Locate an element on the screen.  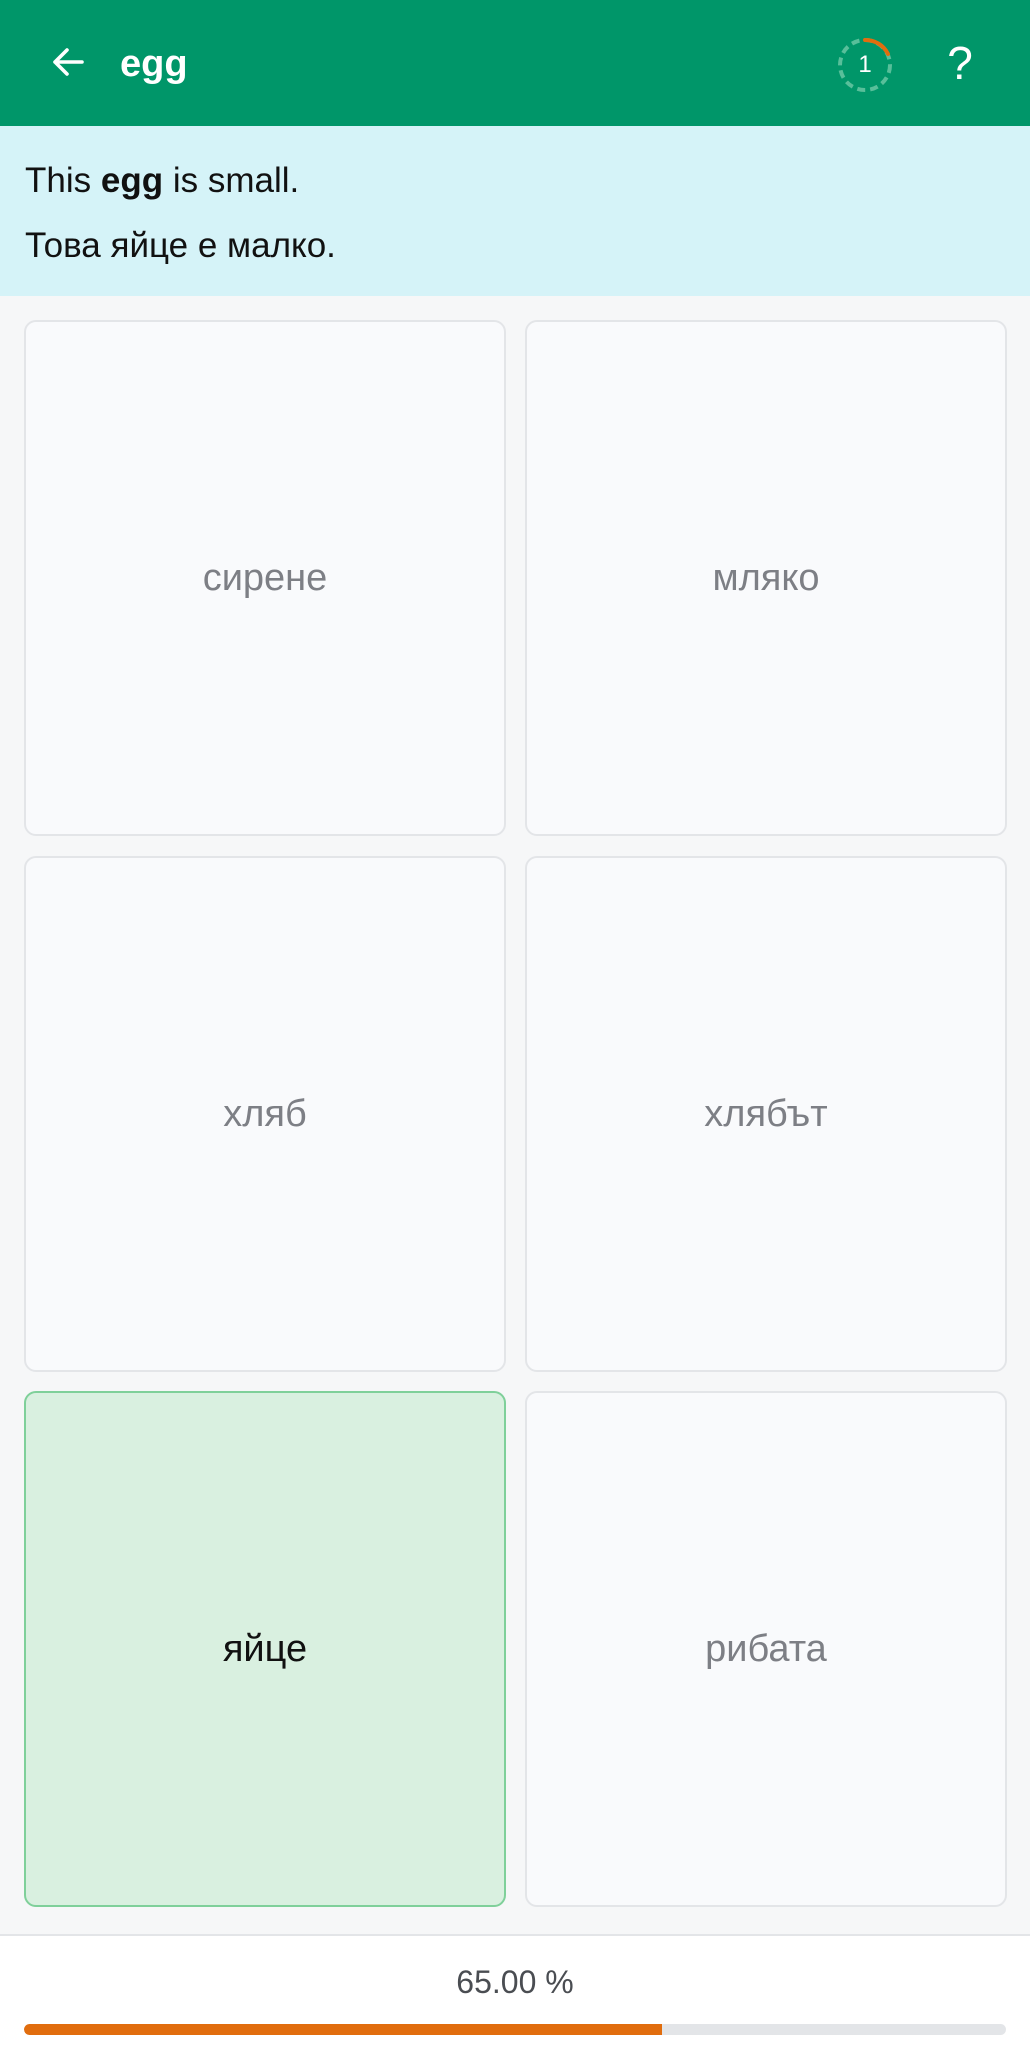
page-title: egg is located at coordinates (154, 64).